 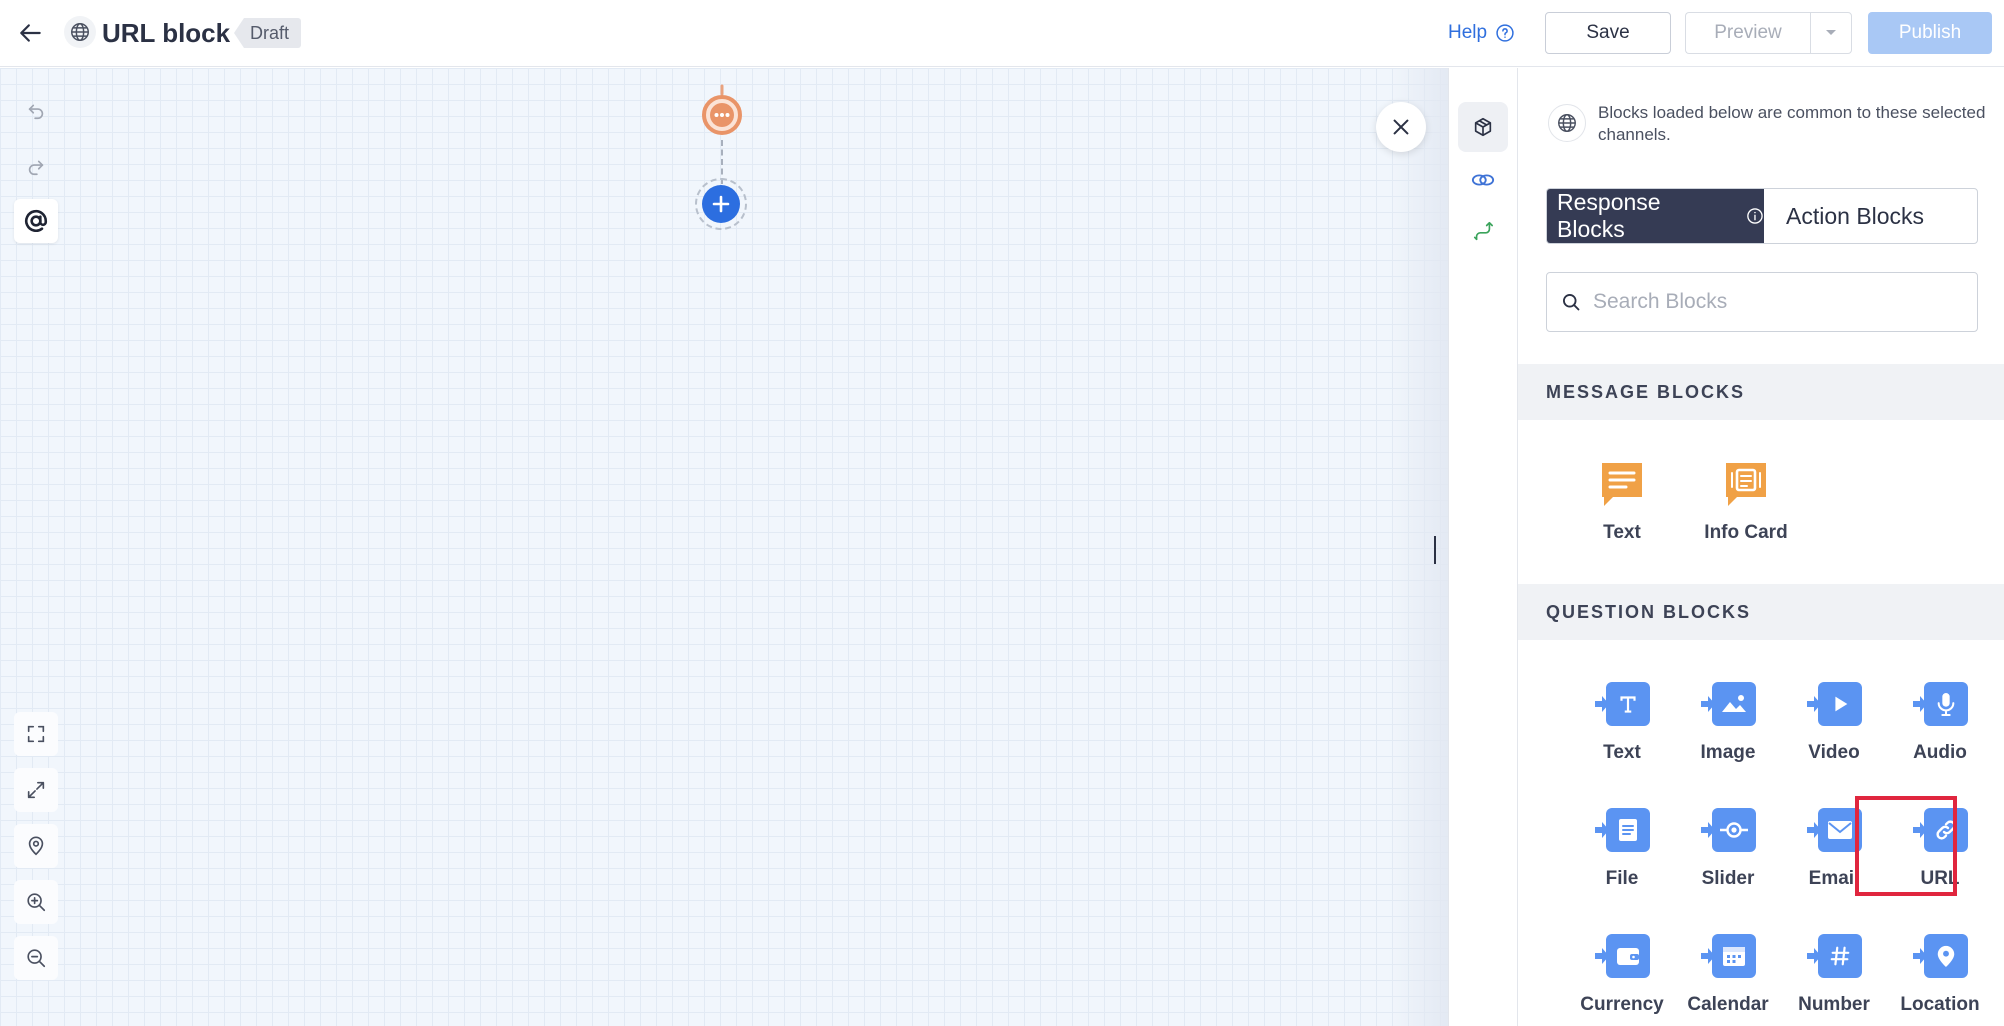 I want to click on undo-icon, so click(x=36, y=112).